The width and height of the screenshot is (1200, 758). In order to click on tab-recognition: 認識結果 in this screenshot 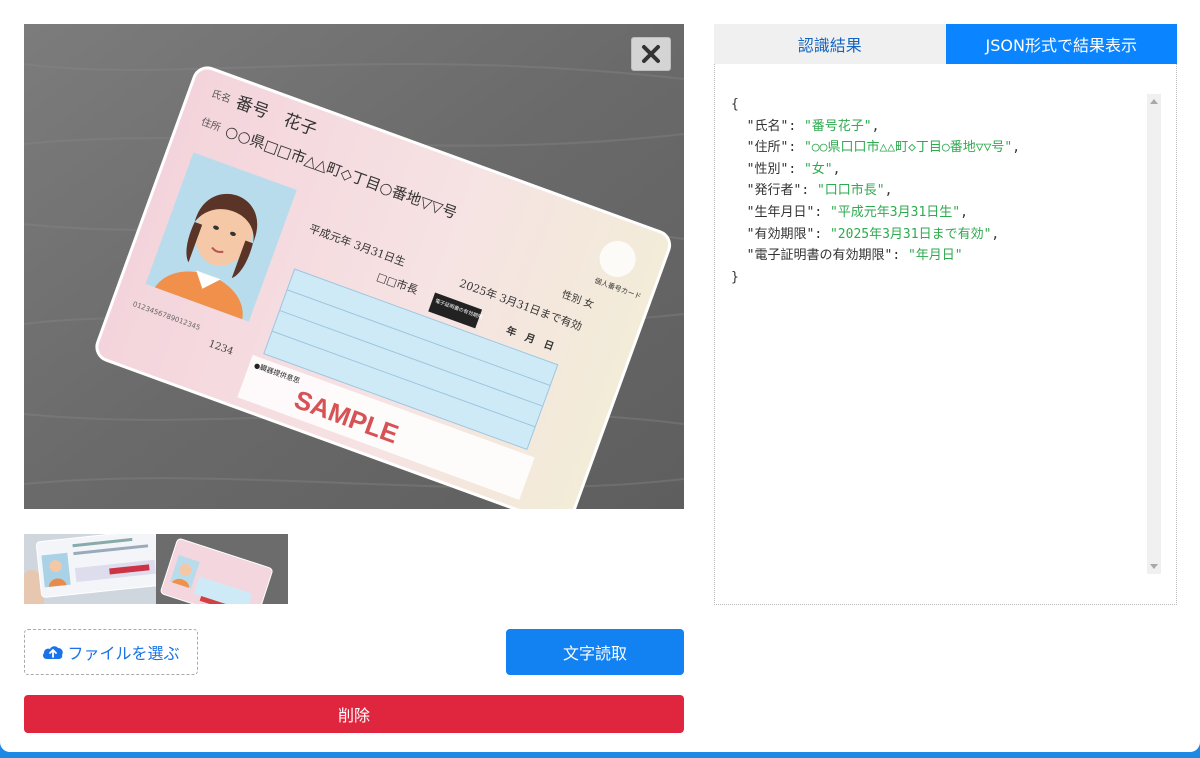, I will do `click(830, 44)`.